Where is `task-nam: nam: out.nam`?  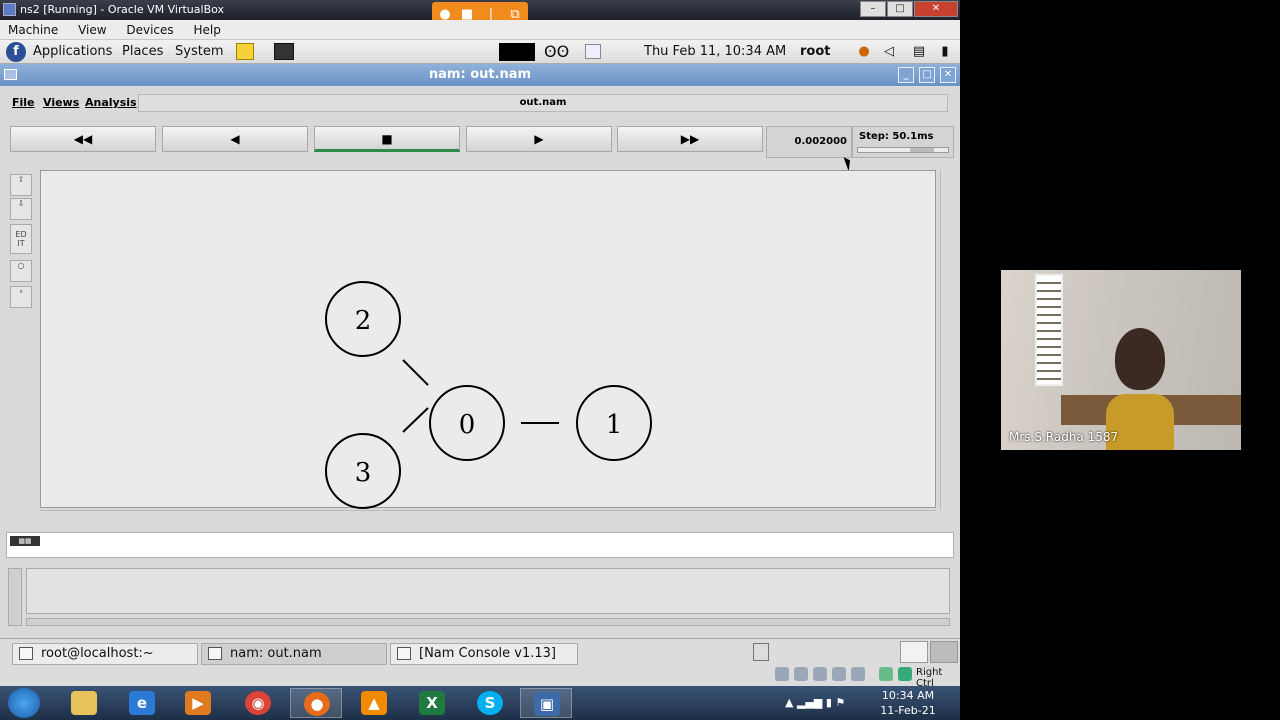
task-nam: nam: out.nam is located at coordinates (294, 654).